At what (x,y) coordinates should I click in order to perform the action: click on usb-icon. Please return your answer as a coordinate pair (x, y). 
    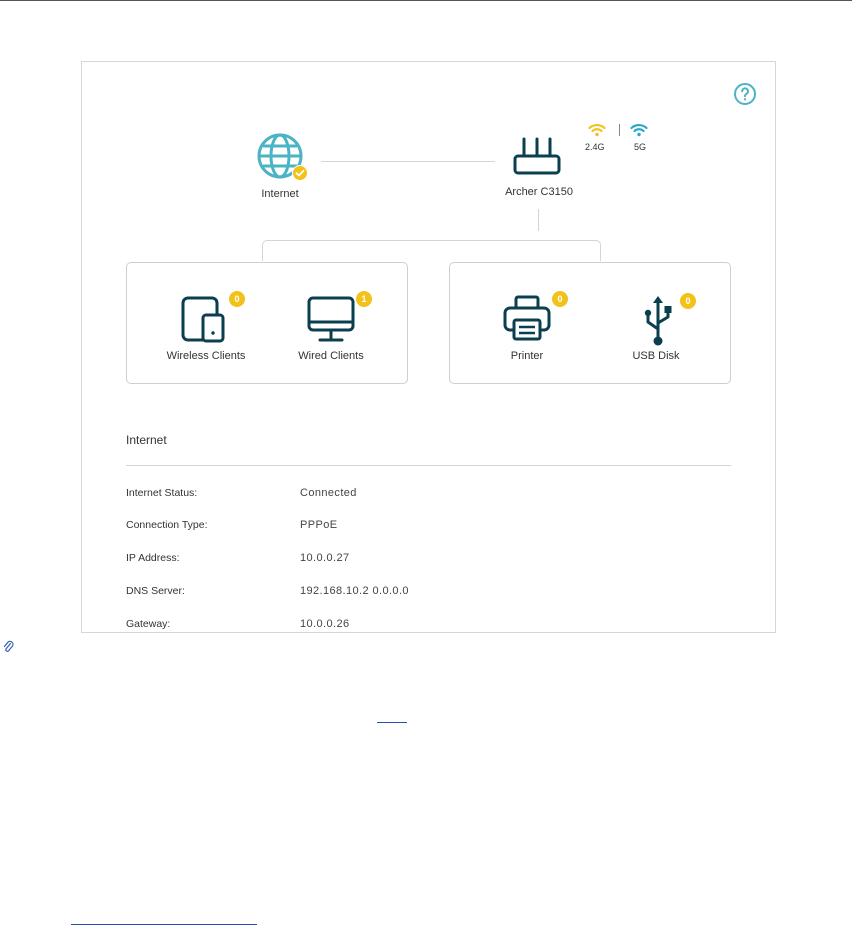
    Looking at the image, I should click on (658, 321).